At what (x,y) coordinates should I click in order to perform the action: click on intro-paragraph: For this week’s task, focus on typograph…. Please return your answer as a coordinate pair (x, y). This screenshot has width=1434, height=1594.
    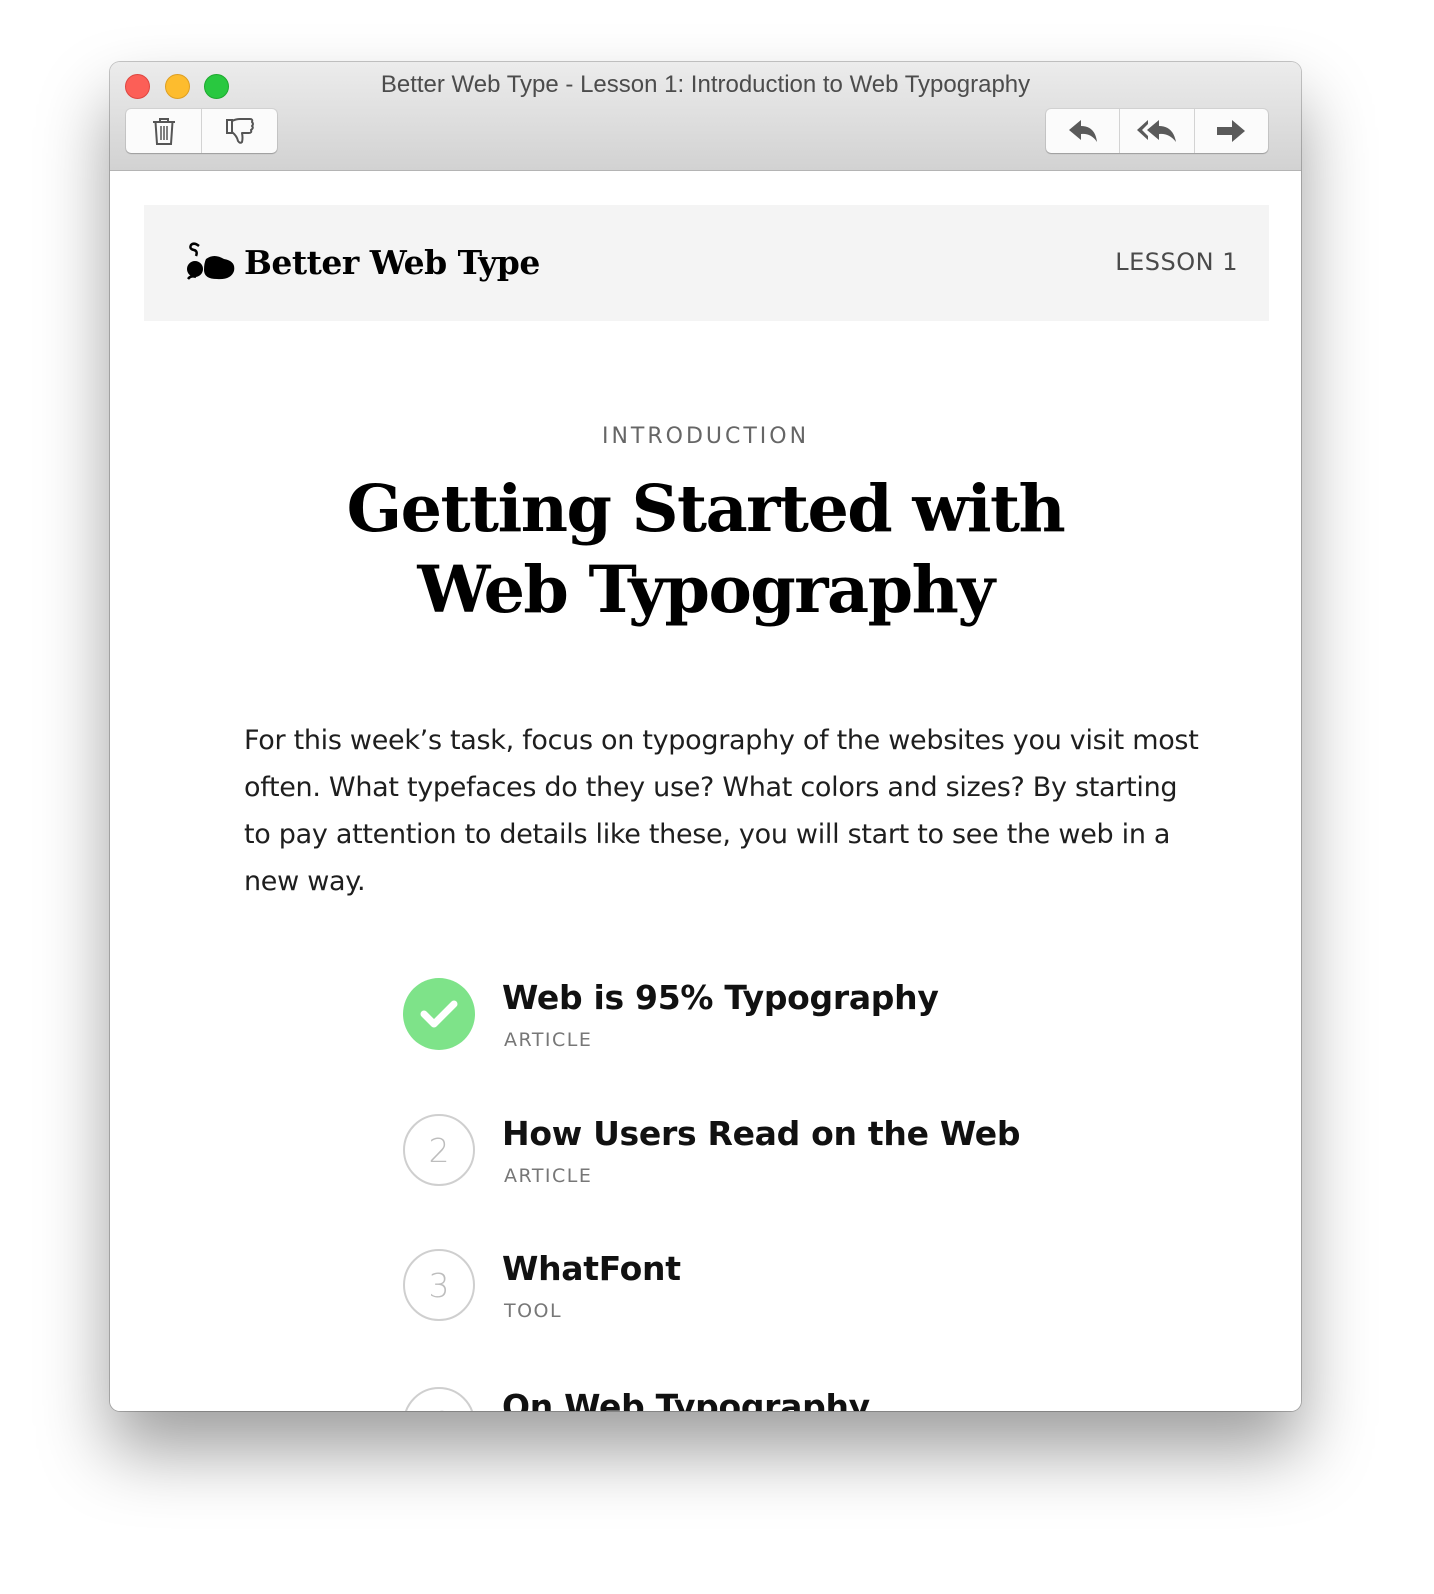
    Looking at the image, I should click on (721, 811).